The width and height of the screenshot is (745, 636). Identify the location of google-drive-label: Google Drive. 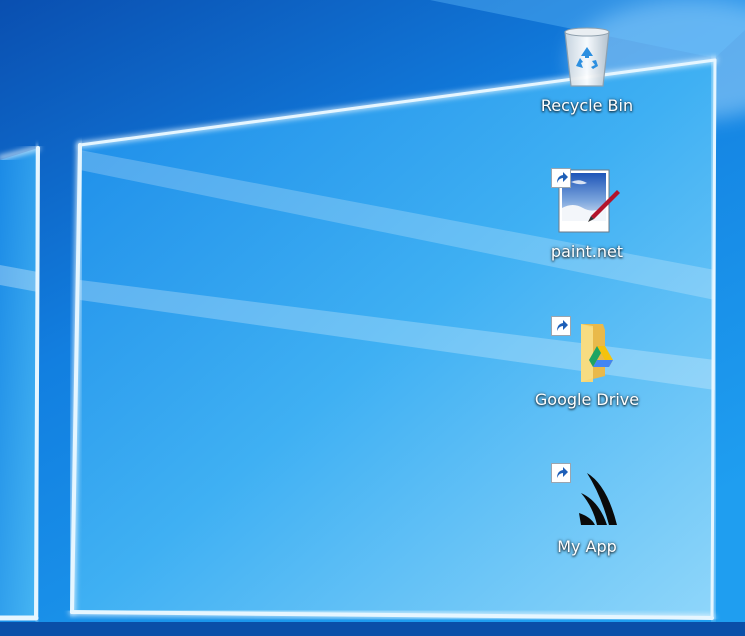
(587, 399).